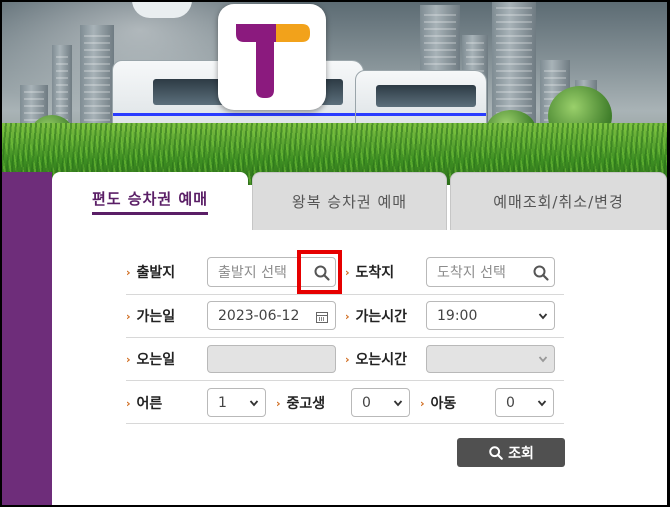 The height and width of the screenshot is (507, 670). Describe the element at coordinates (31, 339) in the screenshot. I see `side-accent-strip` at that location.